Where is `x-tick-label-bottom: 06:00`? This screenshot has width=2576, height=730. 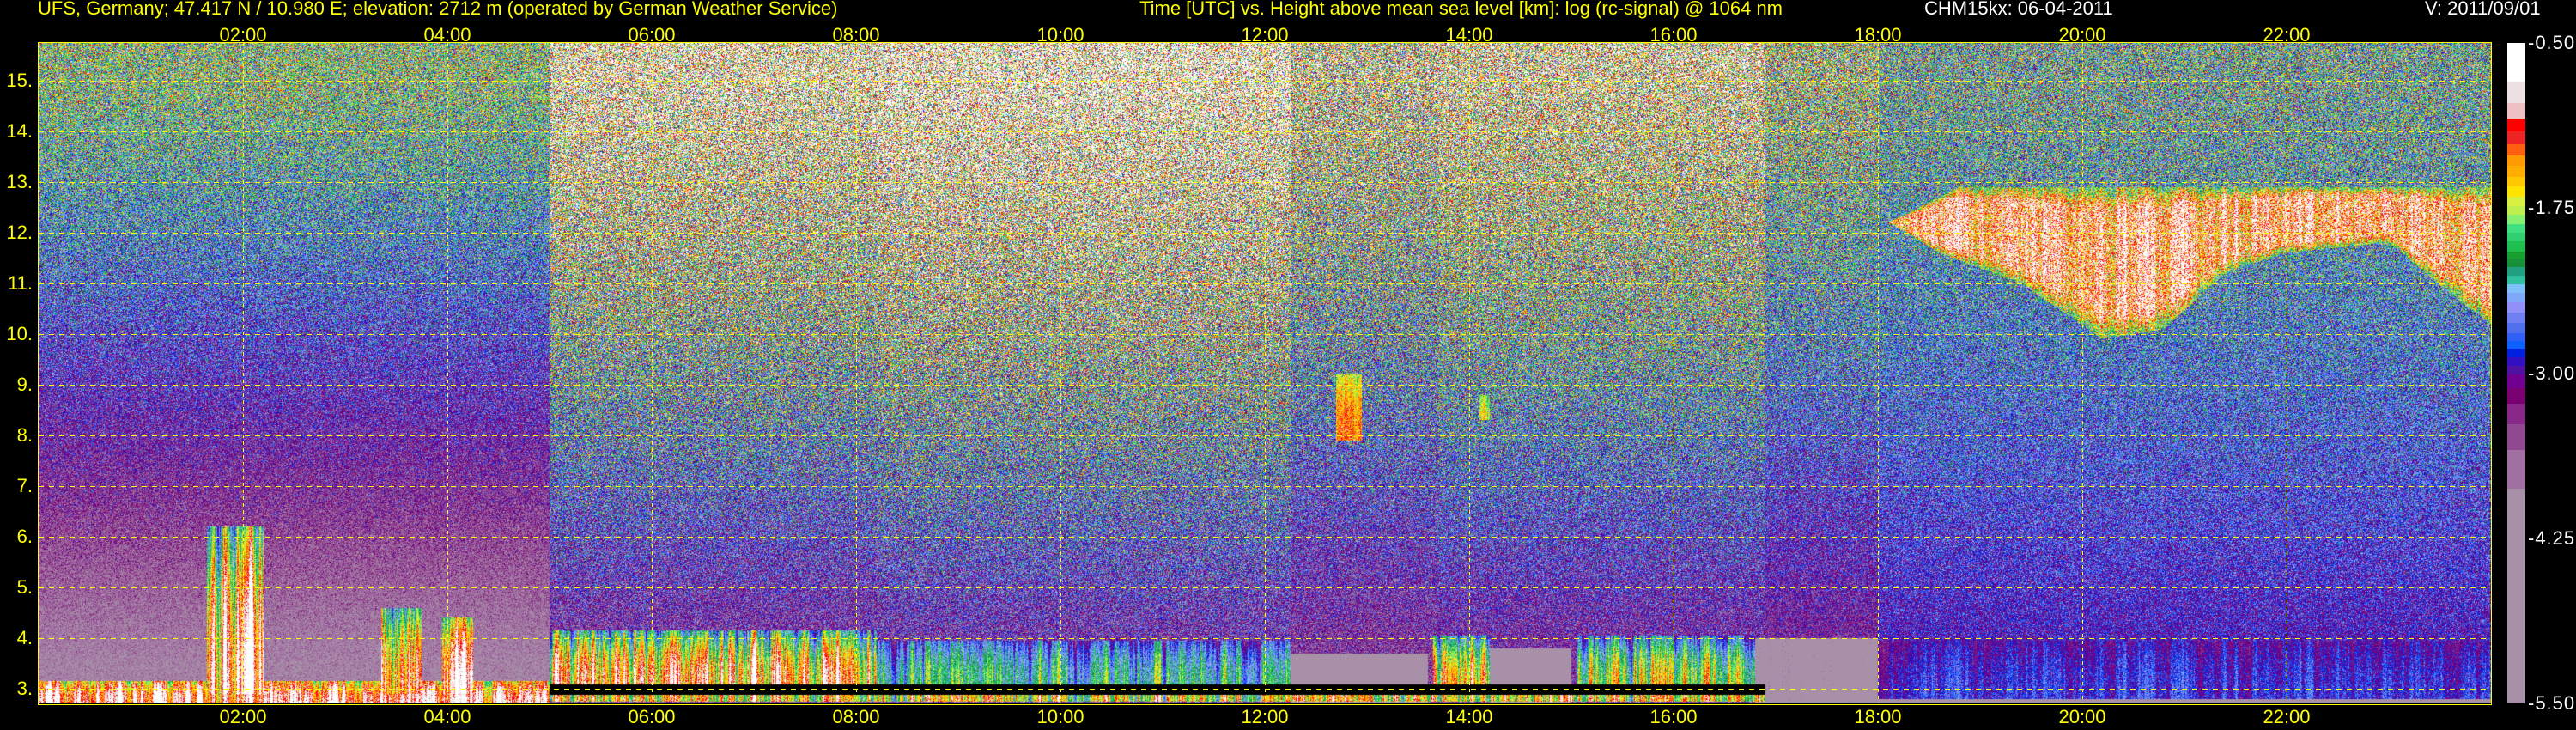 x-tick-label-bottom: 06:00 is located at coordinates (652, 716).